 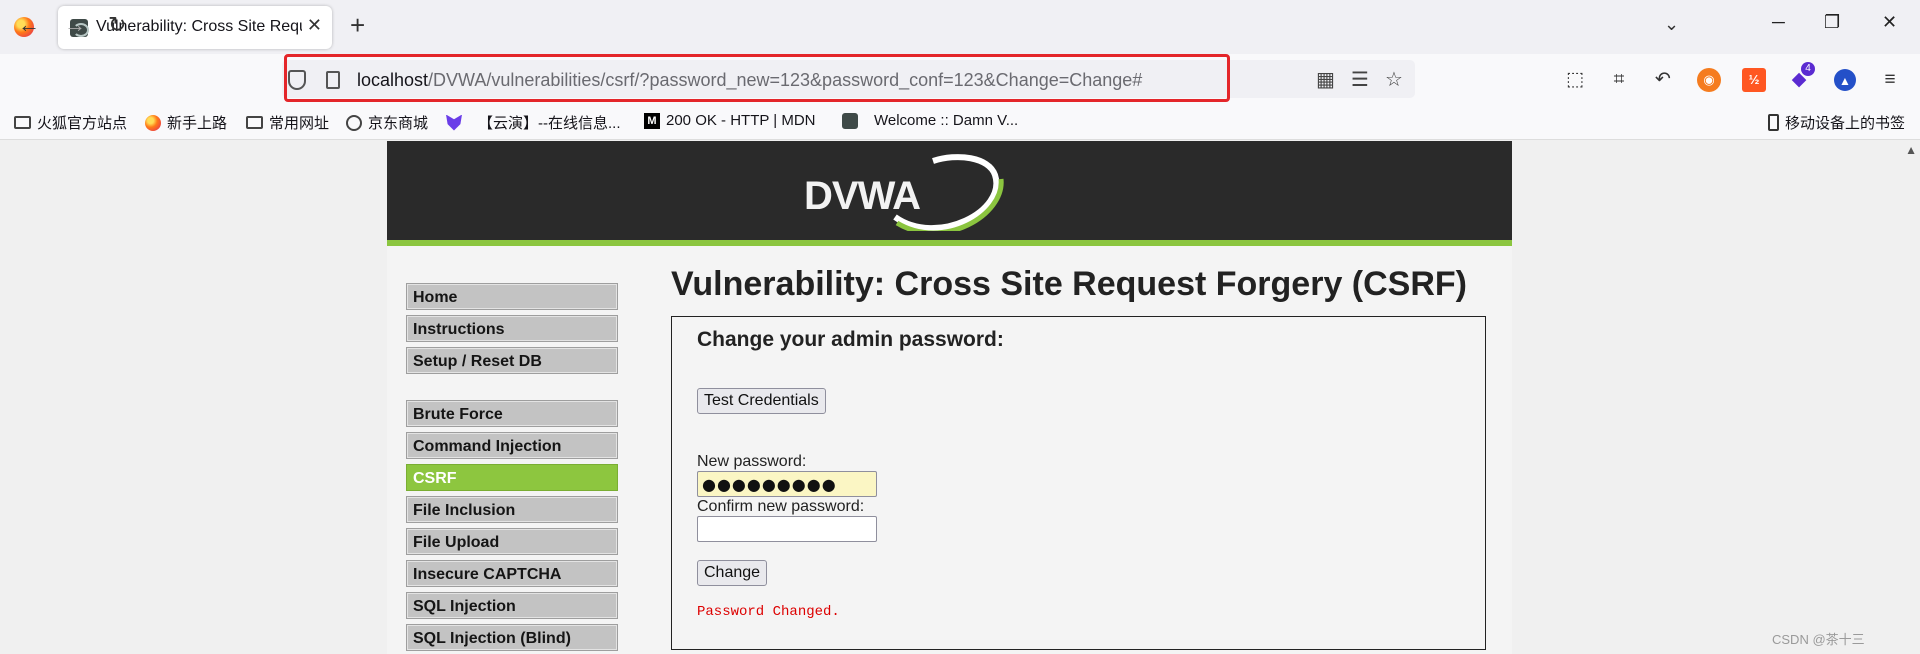 I want to click on result-message: Password Changed., so click(x=768, y=612).